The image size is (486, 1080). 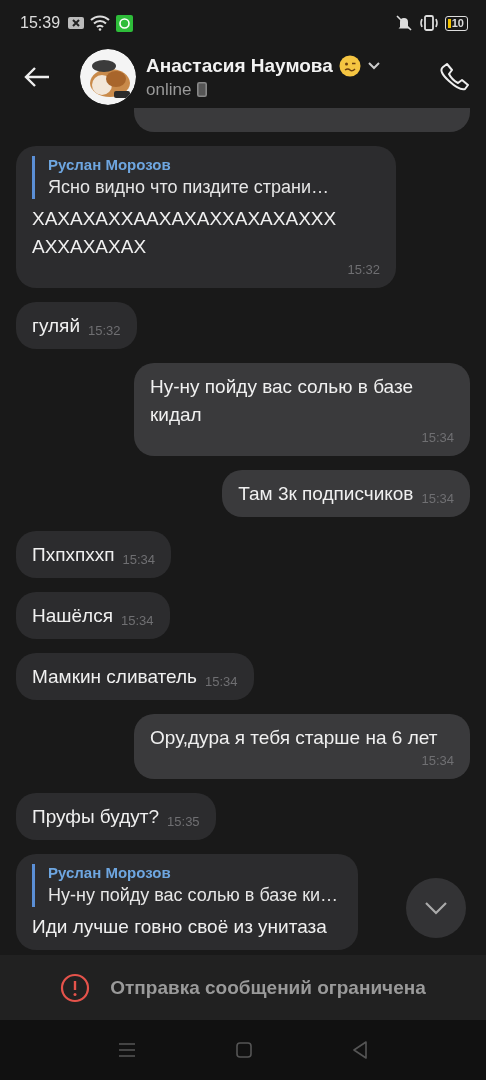 What do you see at coordinates (455, 77) in the screenshot?
I see `phone-call-icon` at bounding box center [455, 77].